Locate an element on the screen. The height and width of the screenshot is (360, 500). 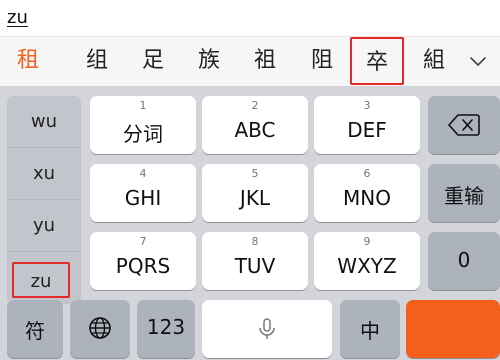
candidate-3: 足 is located at coordinates (153, 61).